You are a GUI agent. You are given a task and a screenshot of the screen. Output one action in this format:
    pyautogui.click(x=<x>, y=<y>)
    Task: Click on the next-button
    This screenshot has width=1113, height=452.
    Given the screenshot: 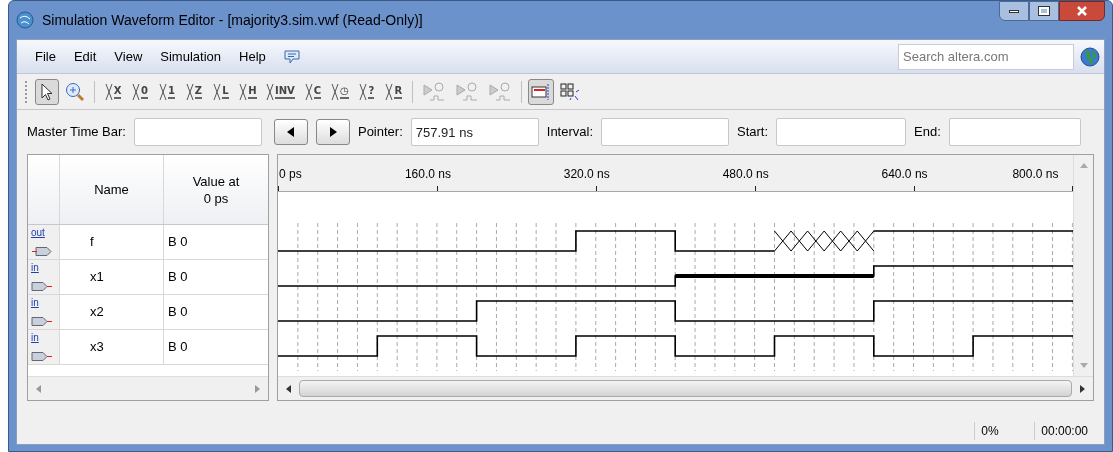 What is the action you would take?
    pyautogui.click(x=332, y=132)
    